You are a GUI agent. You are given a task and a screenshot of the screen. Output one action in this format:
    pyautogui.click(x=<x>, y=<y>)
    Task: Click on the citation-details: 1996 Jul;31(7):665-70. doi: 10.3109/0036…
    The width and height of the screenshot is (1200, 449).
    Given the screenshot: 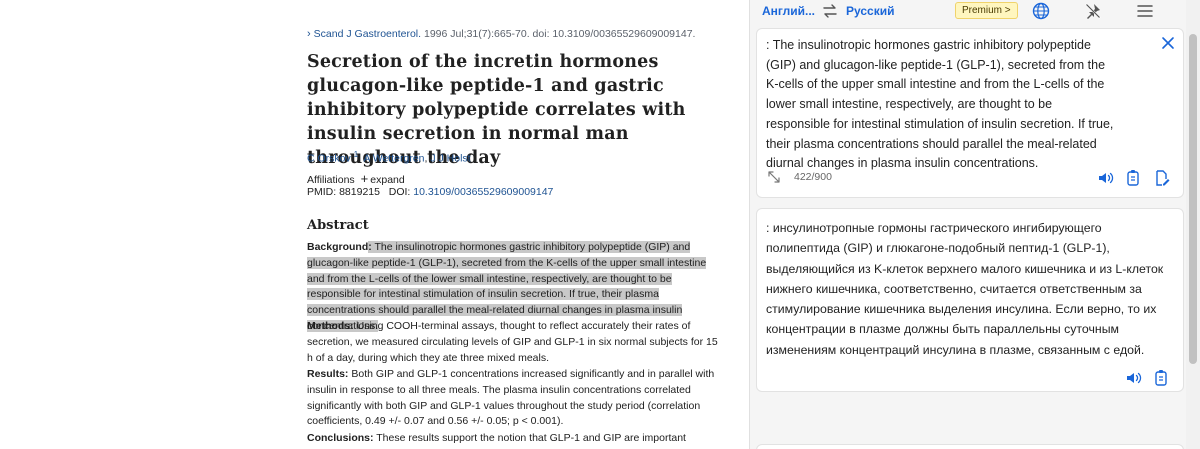 What is the action you would take?
    pyautogui.click(x=558, y=34)
    